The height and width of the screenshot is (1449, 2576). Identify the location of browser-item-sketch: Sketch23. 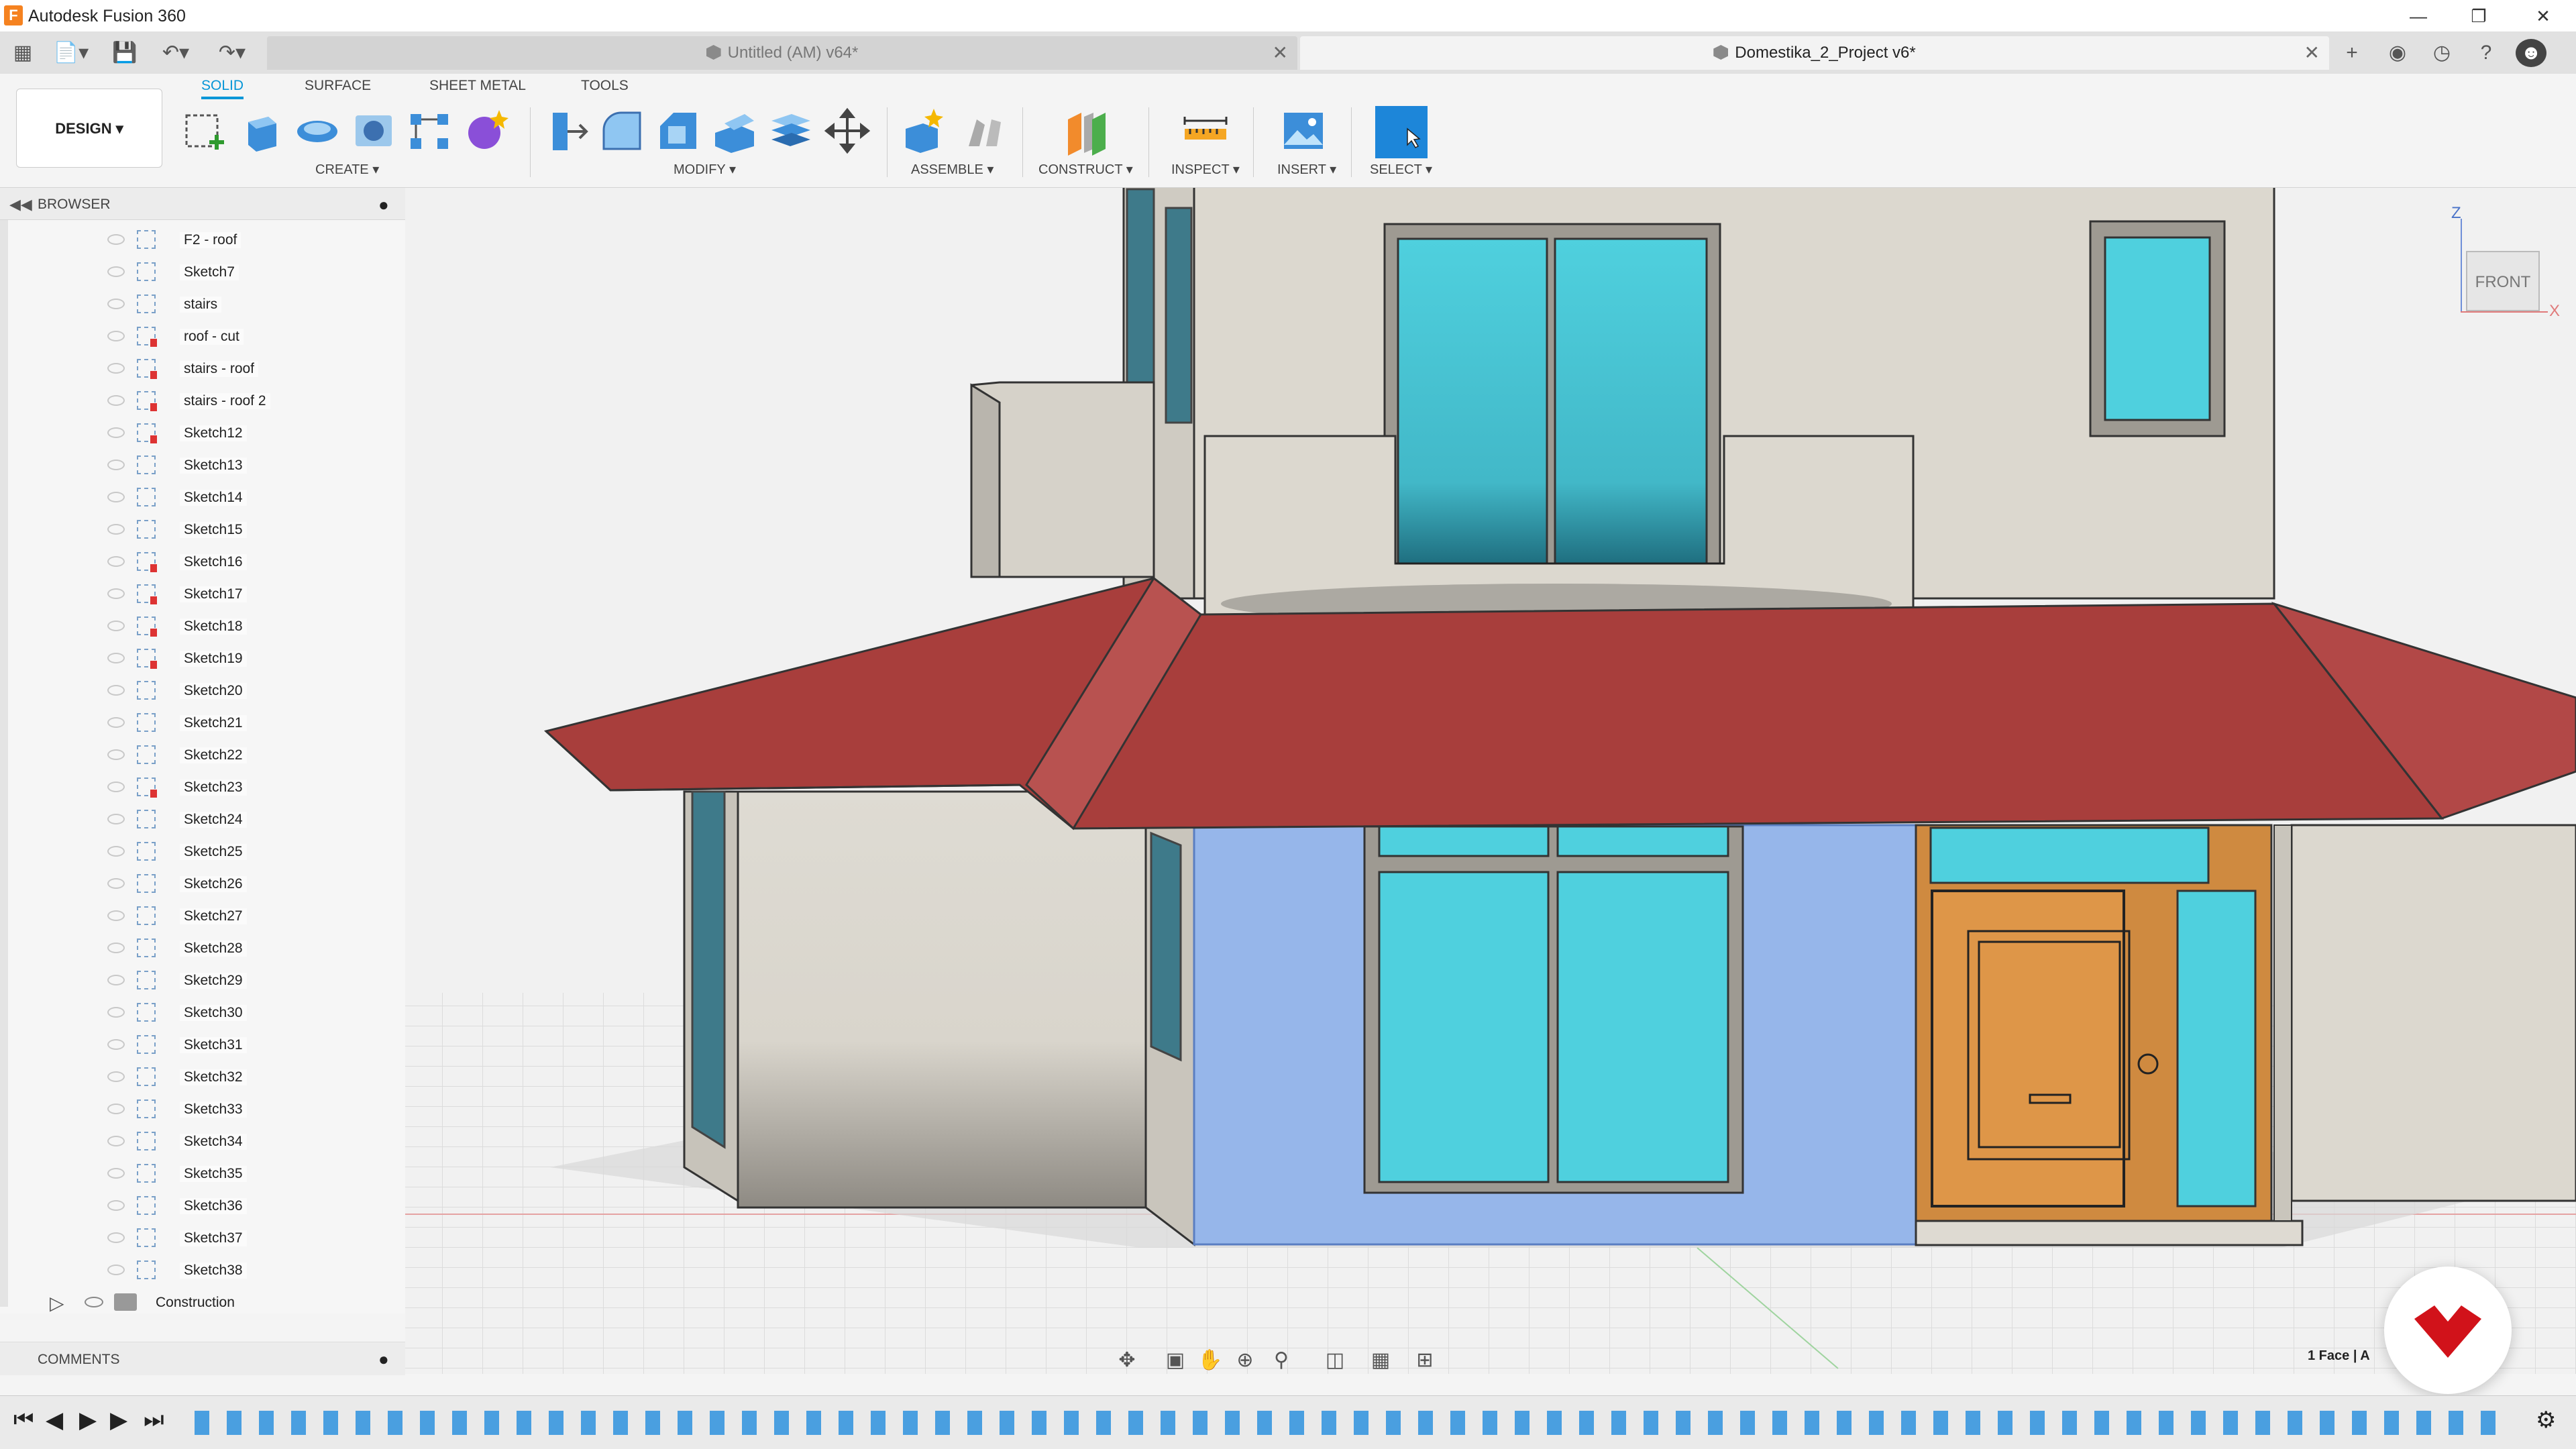
(189, 787).